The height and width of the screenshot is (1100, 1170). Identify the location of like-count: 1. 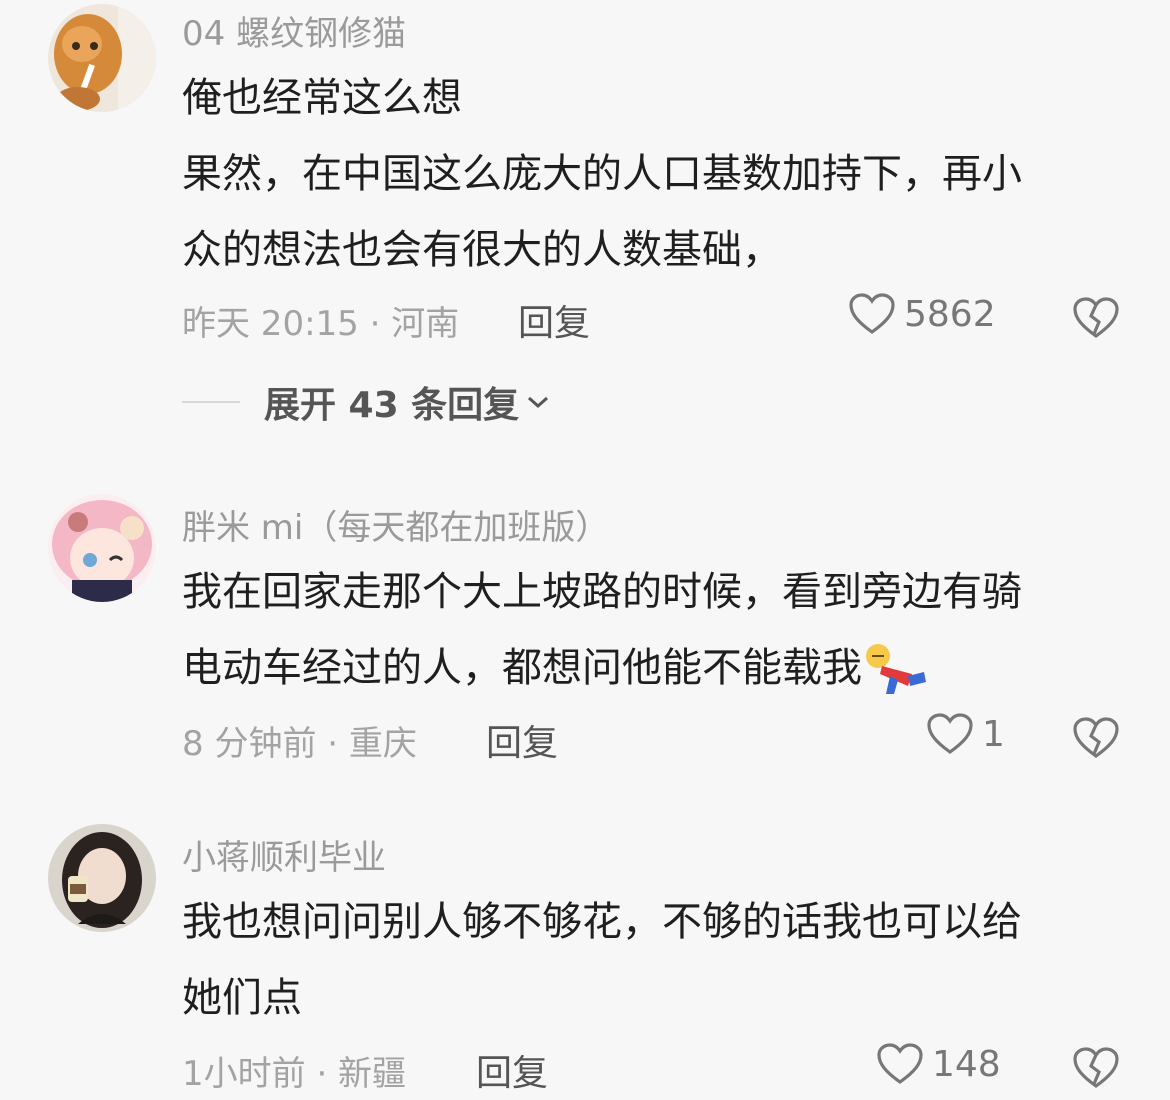
(993, 734).